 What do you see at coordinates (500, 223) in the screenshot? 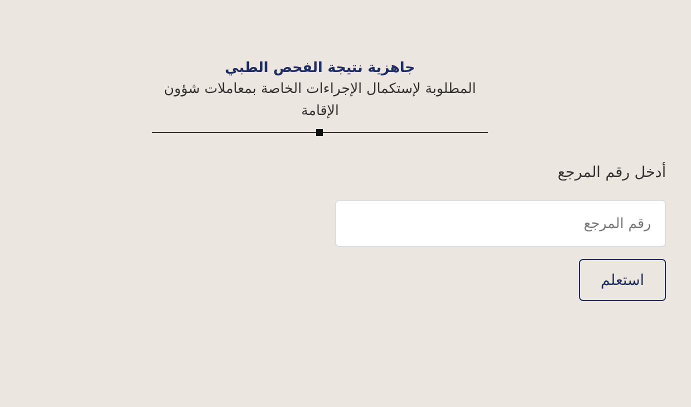
I see `reference-input-field: رقم المرجع` at bounding box center [500, 223].